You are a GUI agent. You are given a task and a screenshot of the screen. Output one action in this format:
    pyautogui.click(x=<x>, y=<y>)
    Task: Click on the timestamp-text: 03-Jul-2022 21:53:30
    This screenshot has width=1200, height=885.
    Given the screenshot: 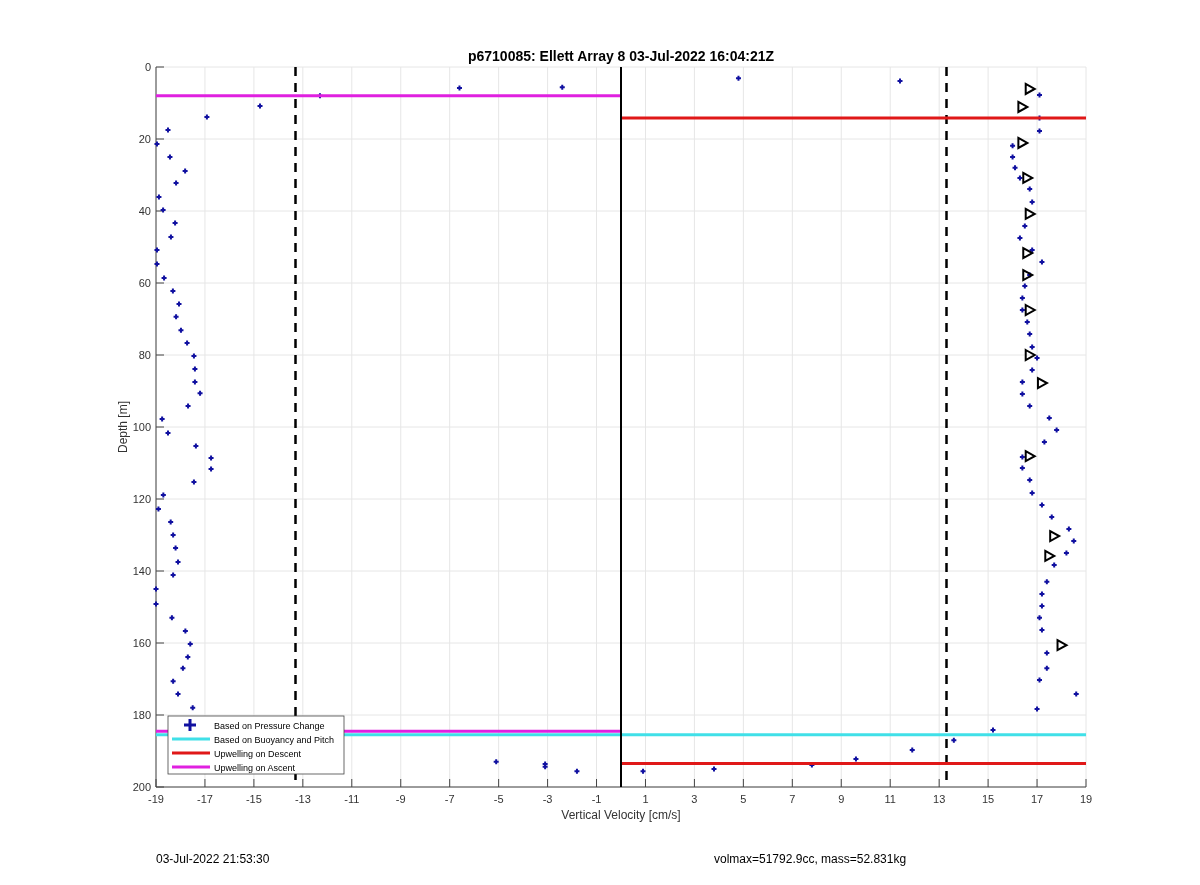 What is the action you would take?
    pyautogui.click(x=213, y=859)
    